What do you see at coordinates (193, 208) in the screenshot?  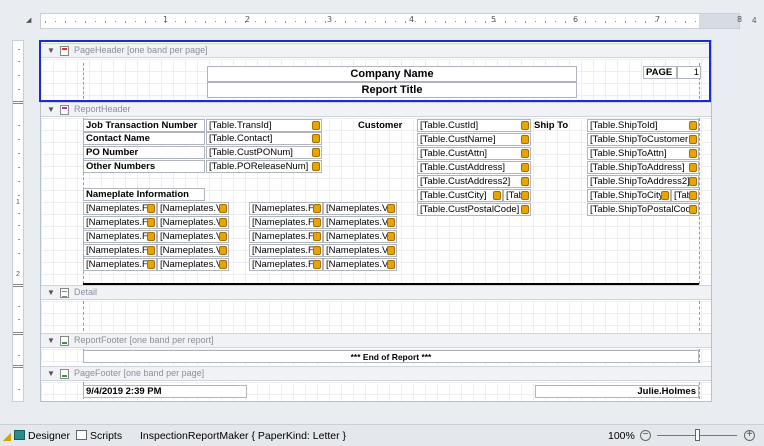 I see `nameplate-field-r1-c2: [Nameplates.V` at bounding box center [193, 208].